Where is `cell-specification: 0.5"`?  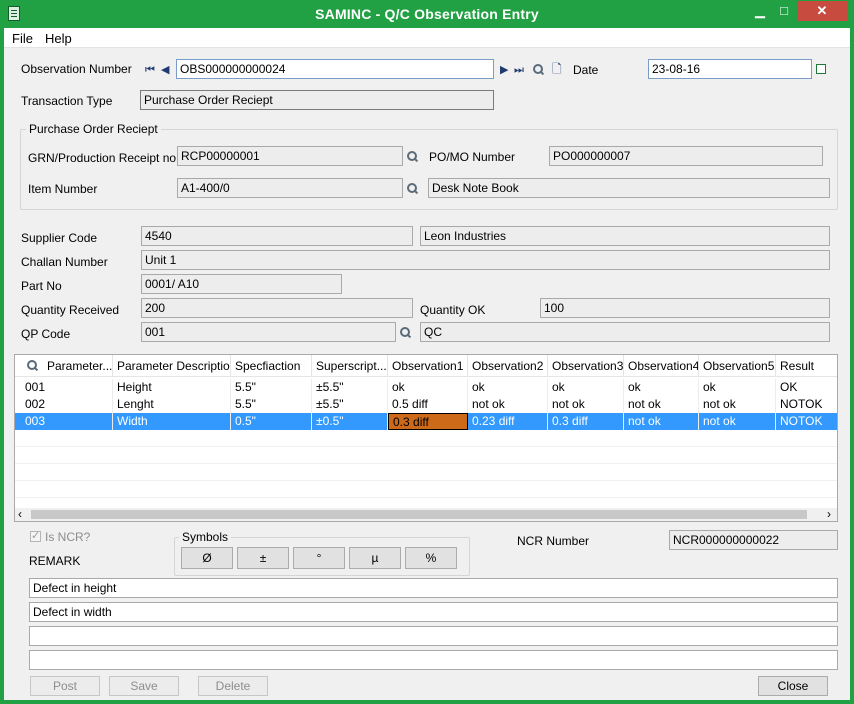 cell-specification: 0.5" is located at coordinates (271, 421).